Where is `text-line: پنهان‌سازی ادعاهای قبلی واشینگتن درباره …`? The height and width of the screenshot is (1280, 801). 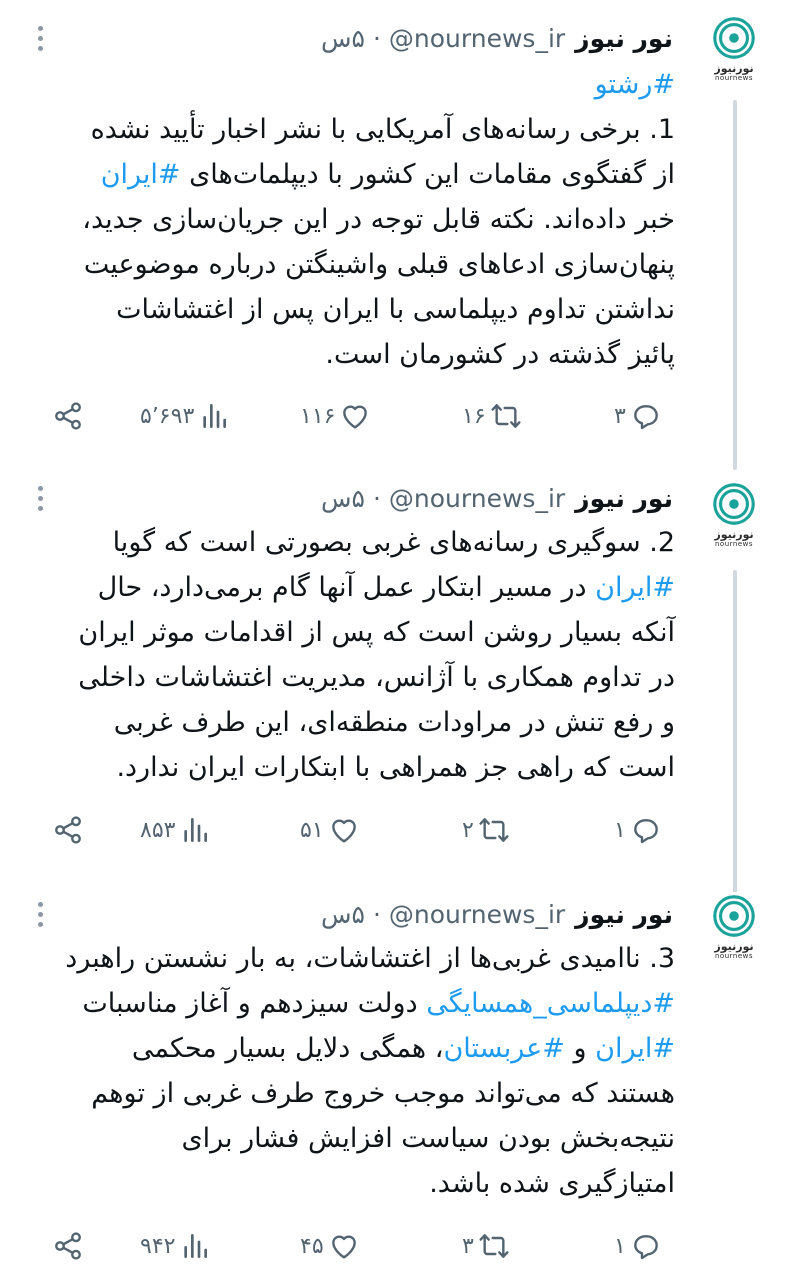
text-line: پنهان‌سازی ادعاهای قبلی واشینگتن درباره … is located at coordinates (355, 264).